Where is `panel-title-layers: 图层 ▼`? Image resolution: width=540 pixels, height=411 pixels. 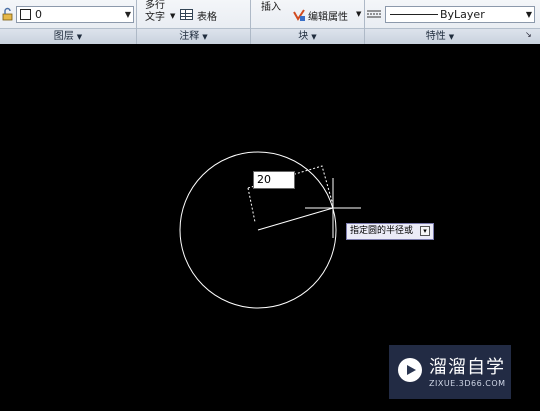 panel-title-layers: 图层 ▼ is located at coordinates (68, 36).